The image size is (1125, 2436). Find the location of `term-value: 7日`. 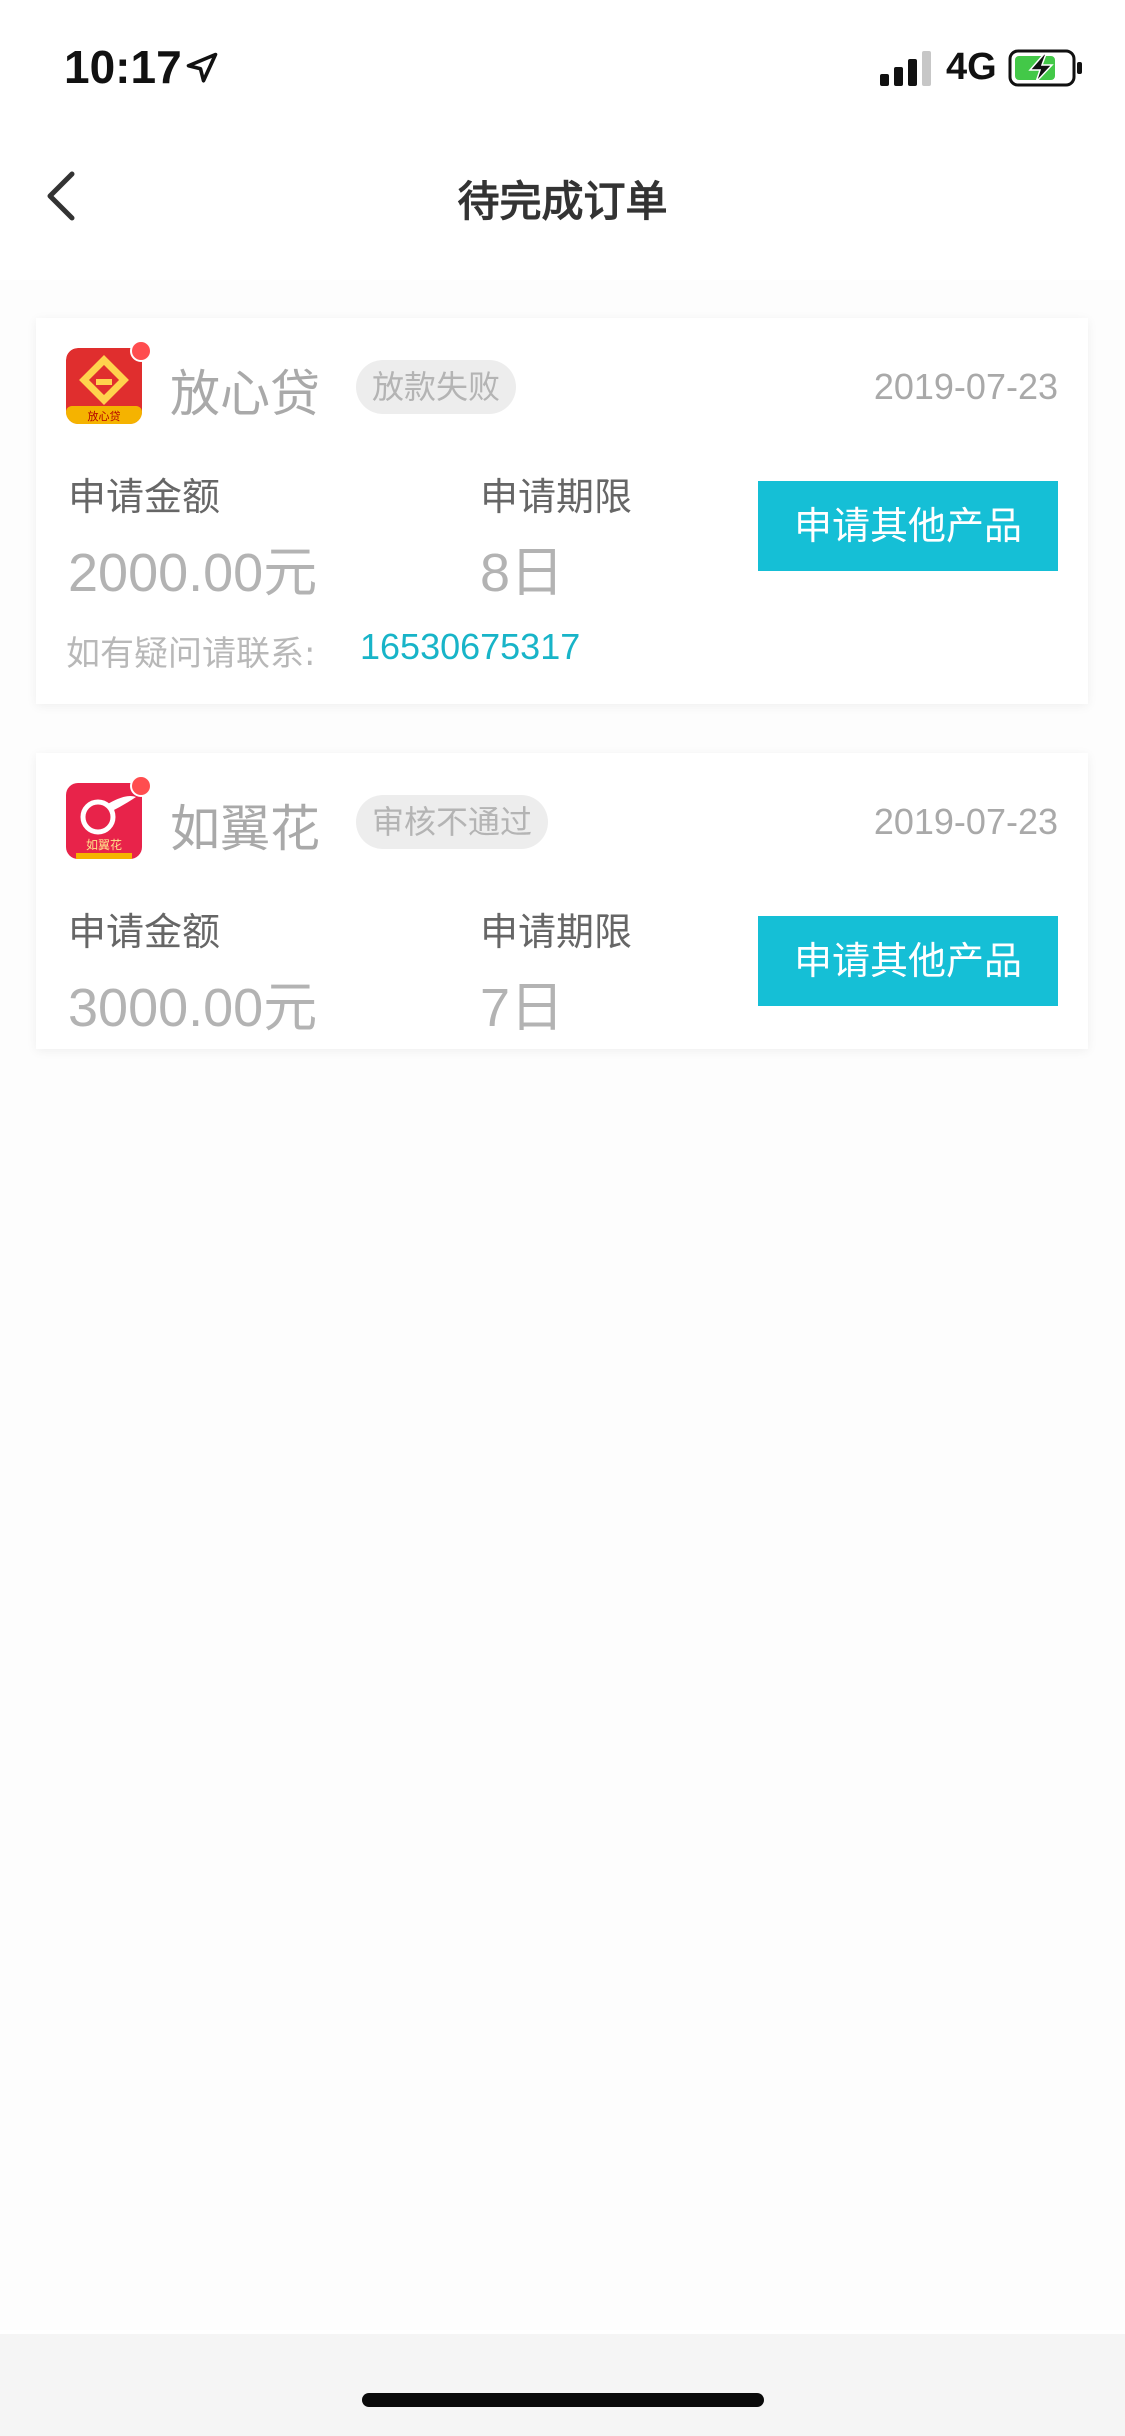

term-value: 7日 is located at coordinates (522, 1008).